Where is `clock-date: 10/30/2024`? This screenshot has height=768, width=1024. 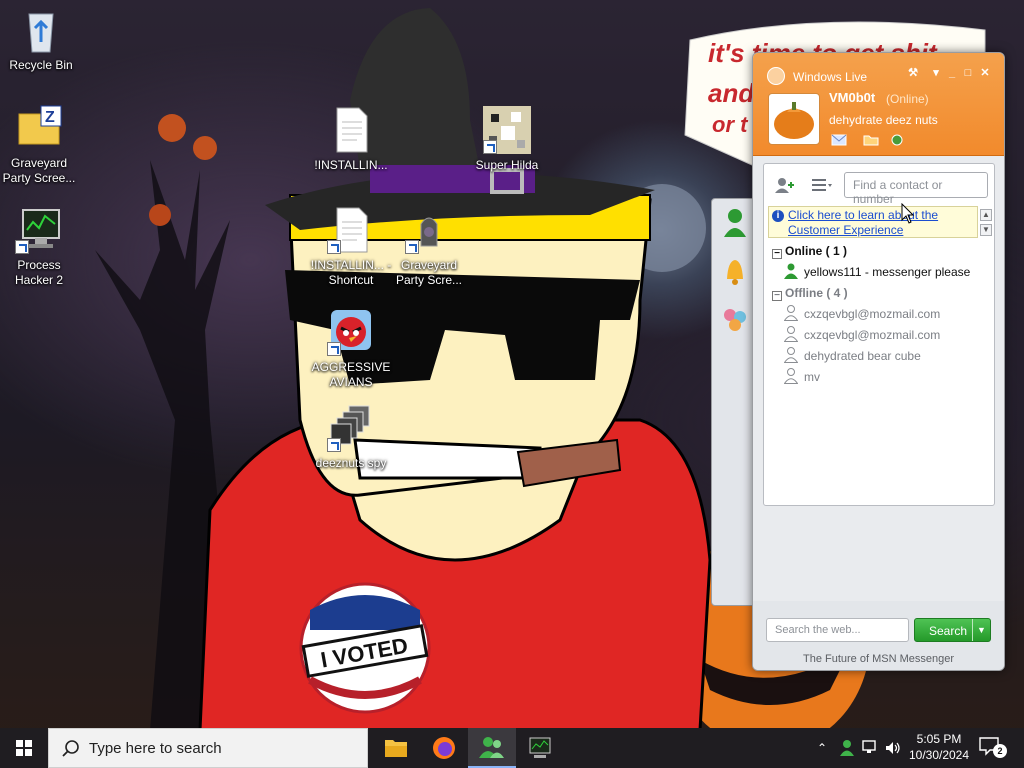 clock-date: 10/30/2024 is located at coordinates (939, 755).